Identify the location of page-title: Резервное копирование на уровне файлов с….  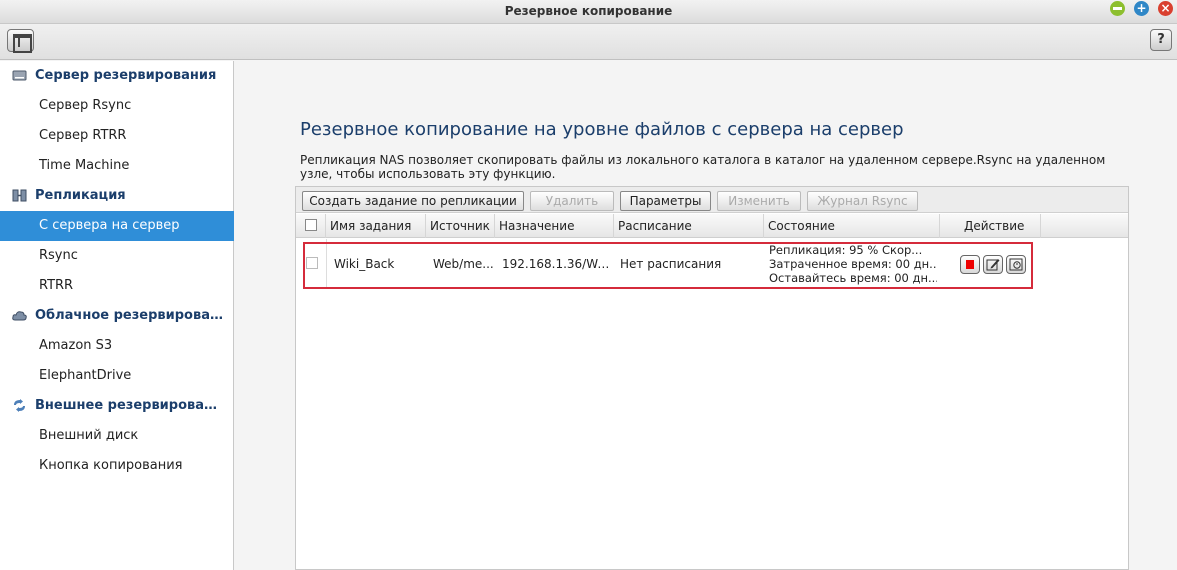
(602, 129).